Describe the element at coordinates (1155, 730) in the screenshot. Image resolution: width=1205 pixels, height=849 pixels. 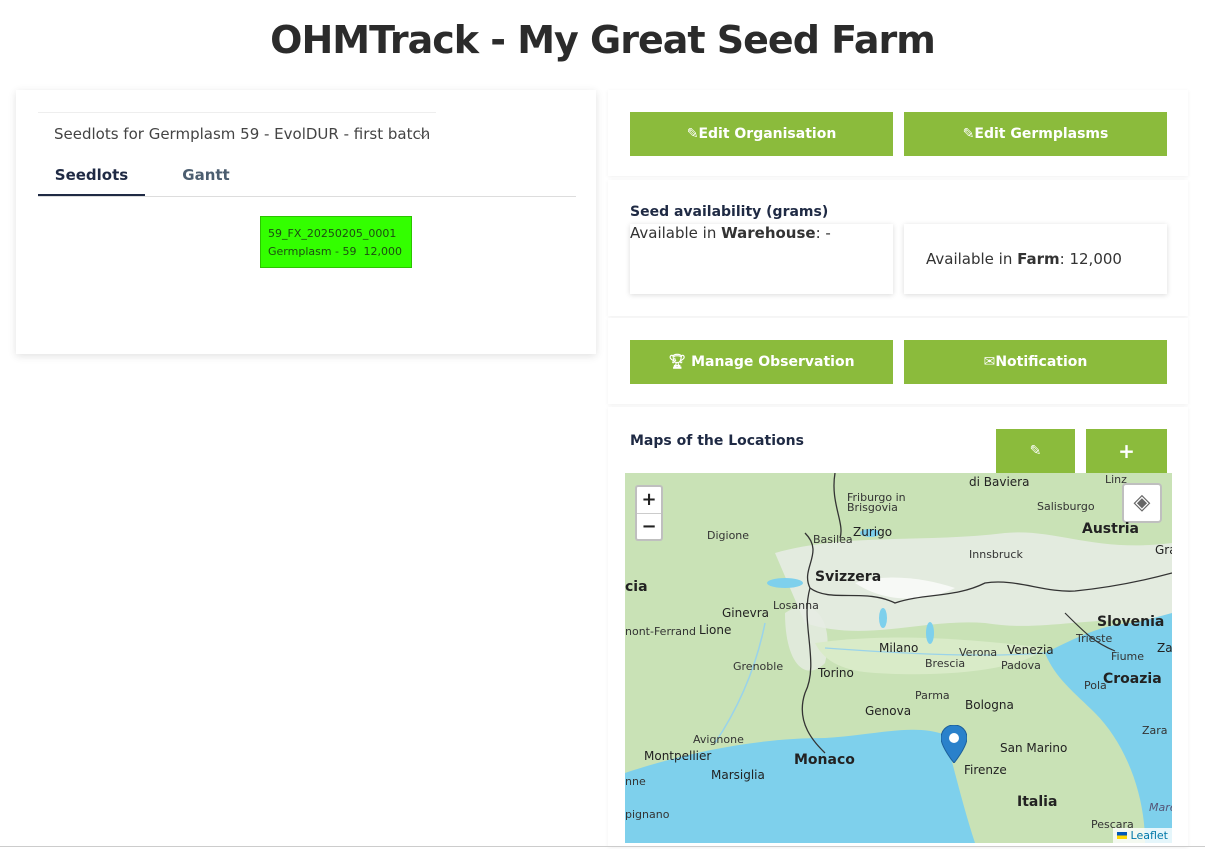
I see `map-label: Zara` at that location.